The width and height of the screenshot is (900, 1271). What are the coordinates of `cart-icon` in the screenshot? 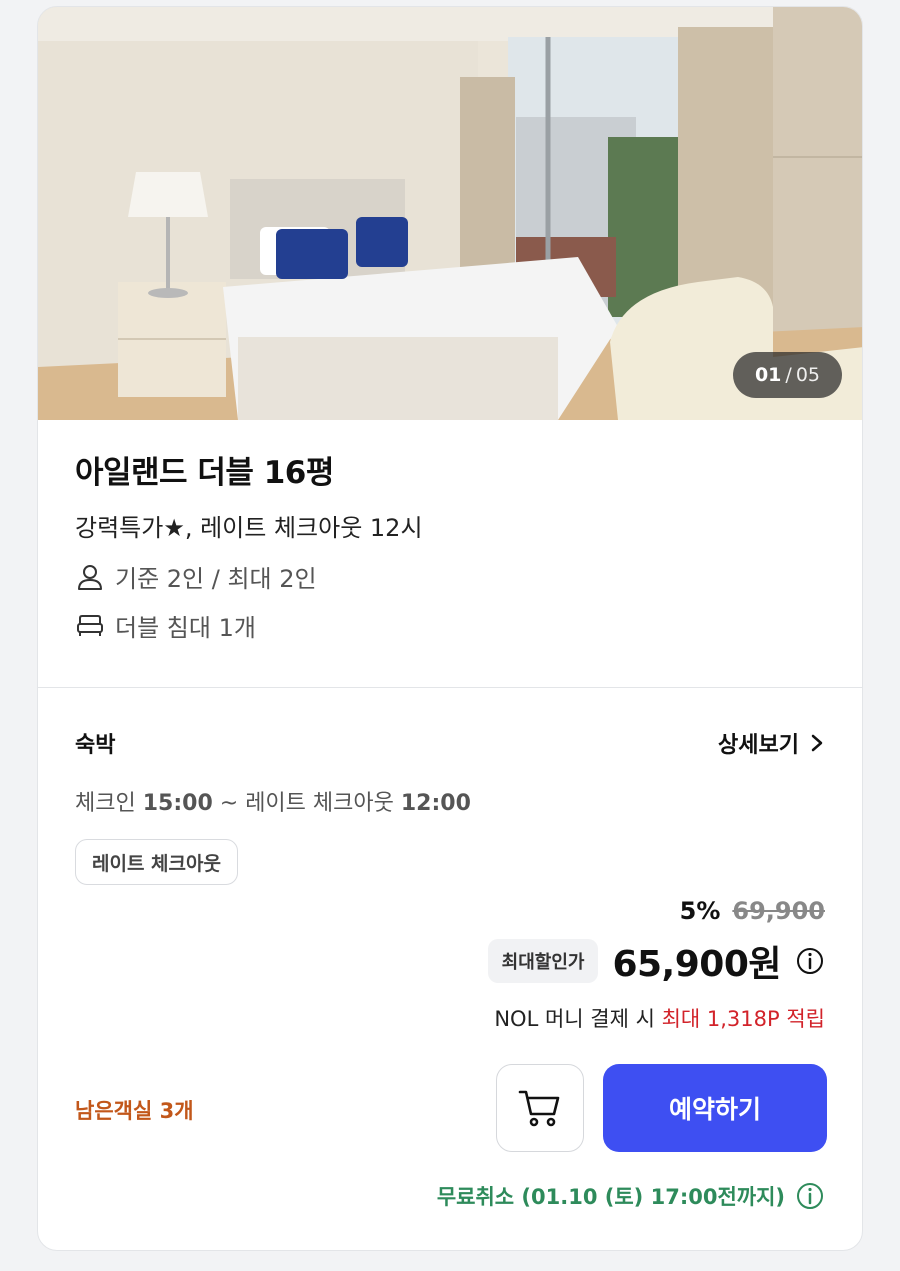 It's located at (539, 1108).